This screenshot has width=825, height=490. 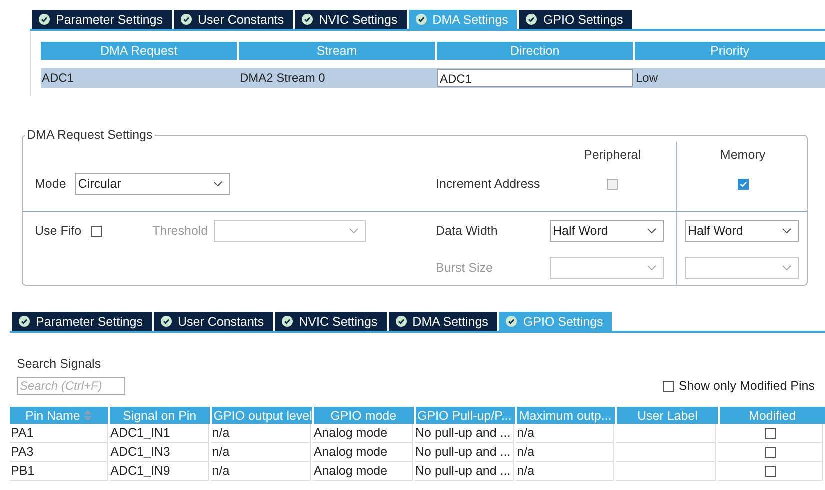 What do you see at coordinates (180, 231) in the screenshot?
I see `threshold-label: Threshold` at bounding box center [180, 231].